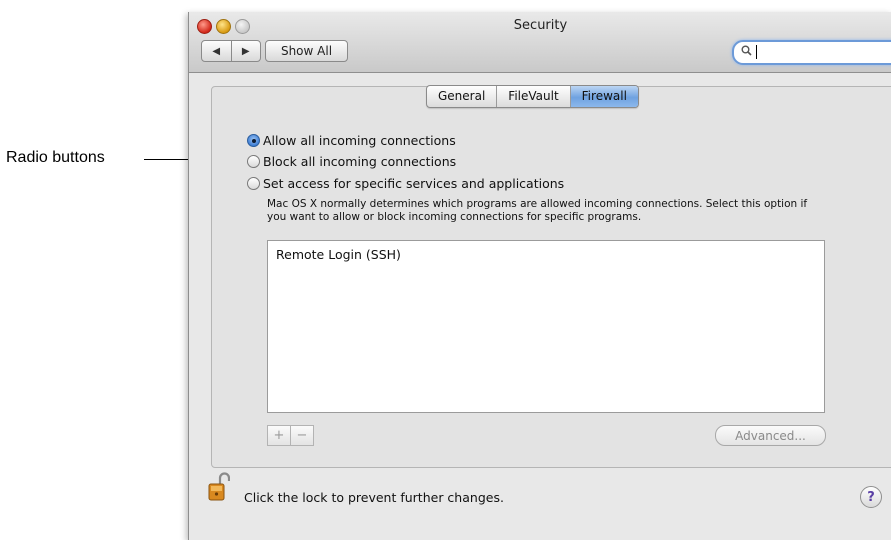 This screenshot has width=891, height=540. What do you see at coordinates (360, 161) in the screenshot?
I see `radio-label: Block all incoming connections` at bounding box center [360, 161].